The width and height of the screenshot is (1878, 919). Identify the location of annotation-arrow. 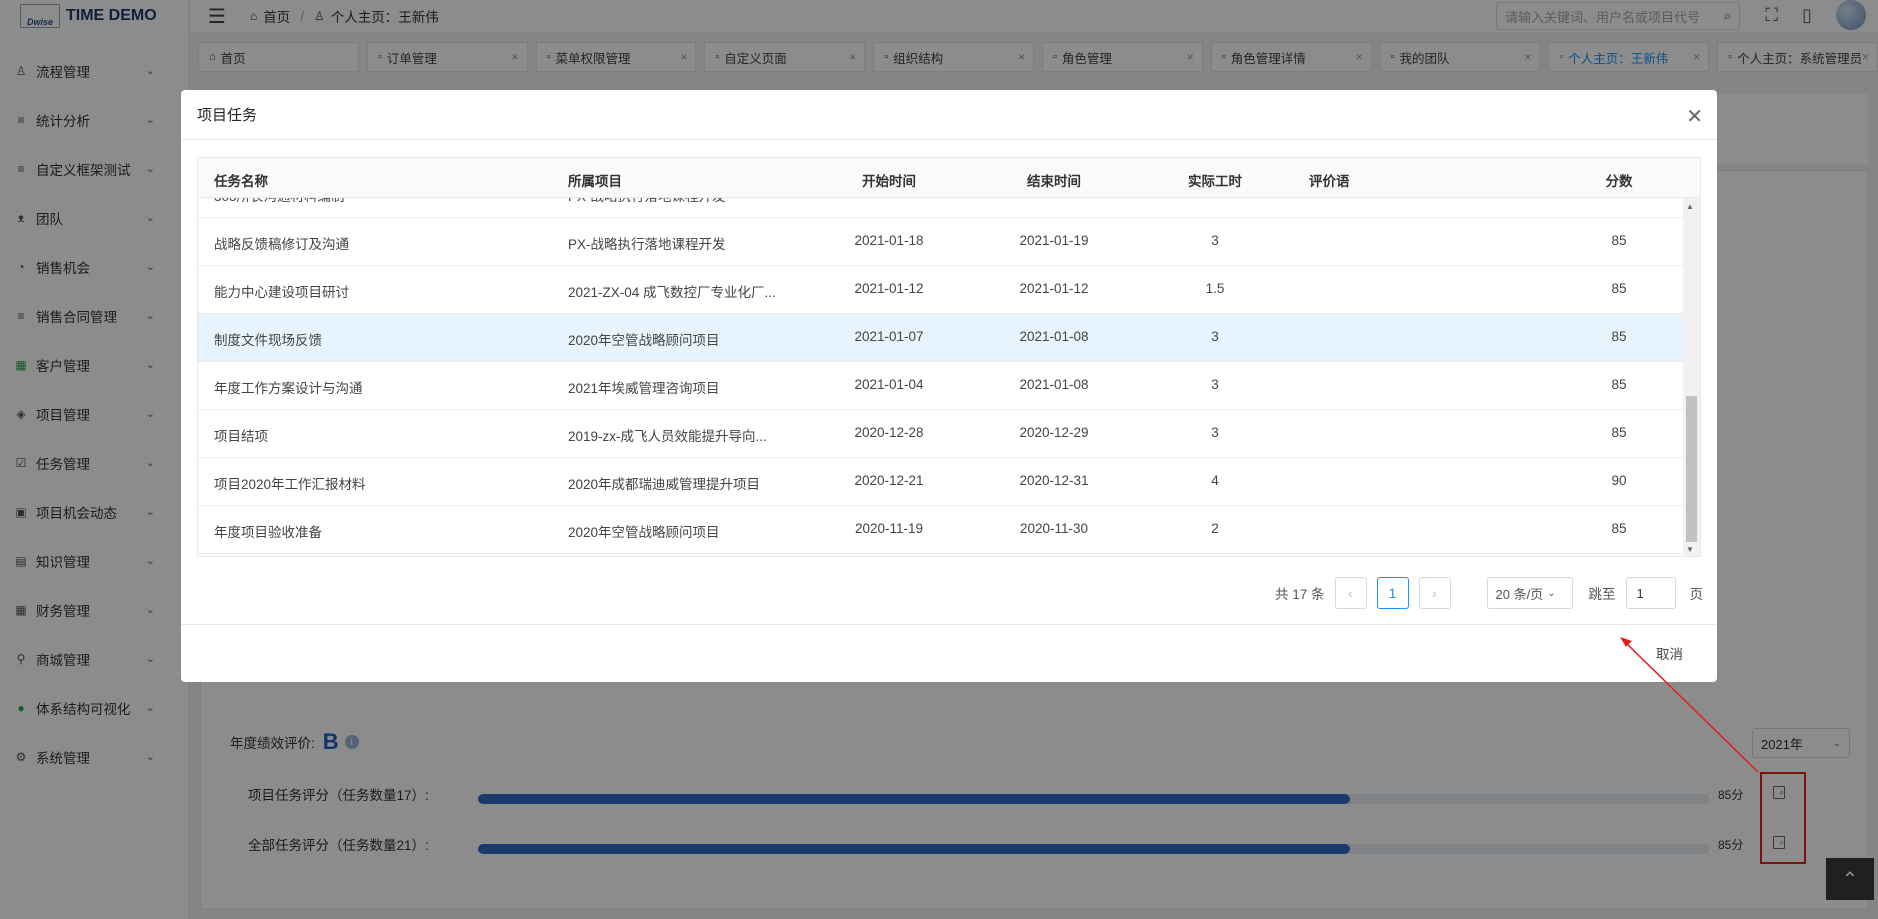
(1689, 705).